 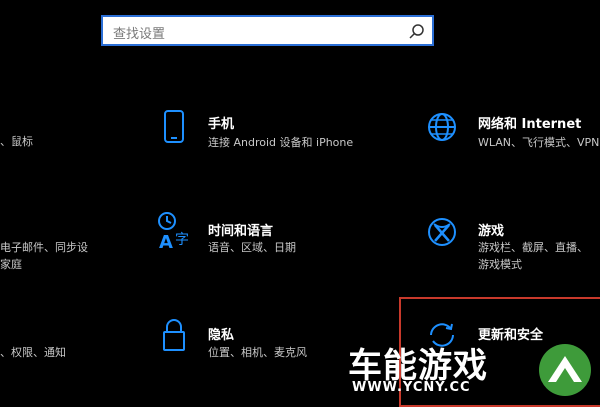 What do you see at coordinates (44, 247) in the screenshot?
I see `left-tile-sub-2: 电子邮件、同步设` at bounding box center [44, 247].